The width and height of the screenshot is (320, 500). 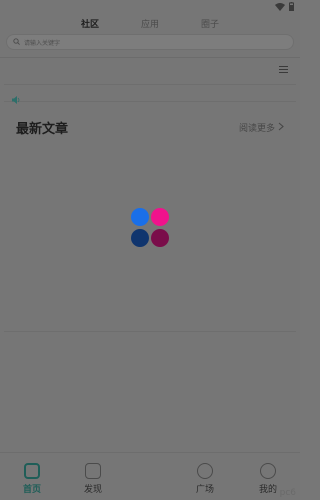 What do you see at coordinates (42, 129) in the screenshot?
I see `section-title: 最新文章` at bounding box center [42, 129].